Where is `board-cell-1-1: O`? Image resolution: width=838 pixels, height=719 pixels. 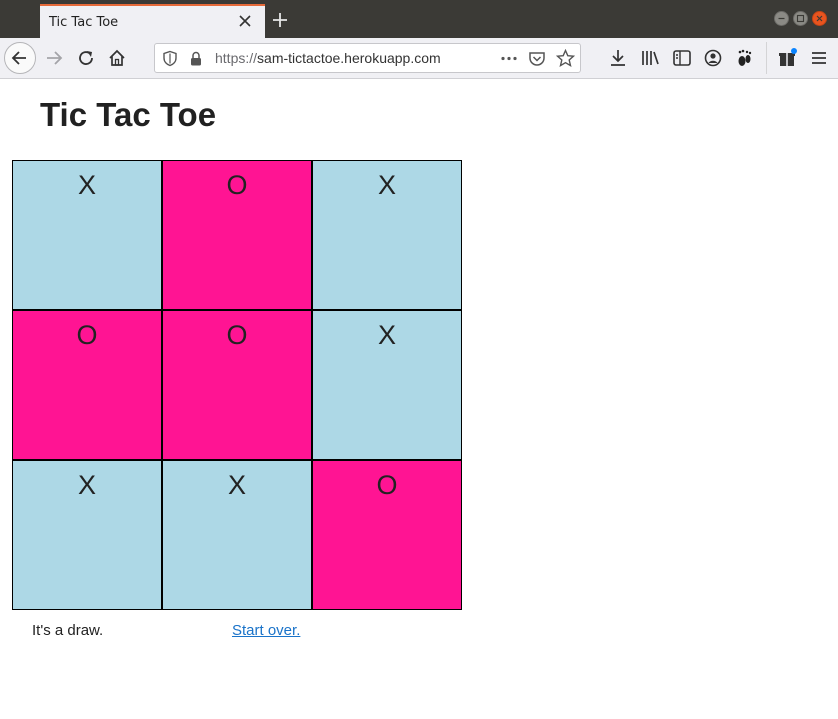
board-cell-1-1: O is located at coordinates (237, 385).